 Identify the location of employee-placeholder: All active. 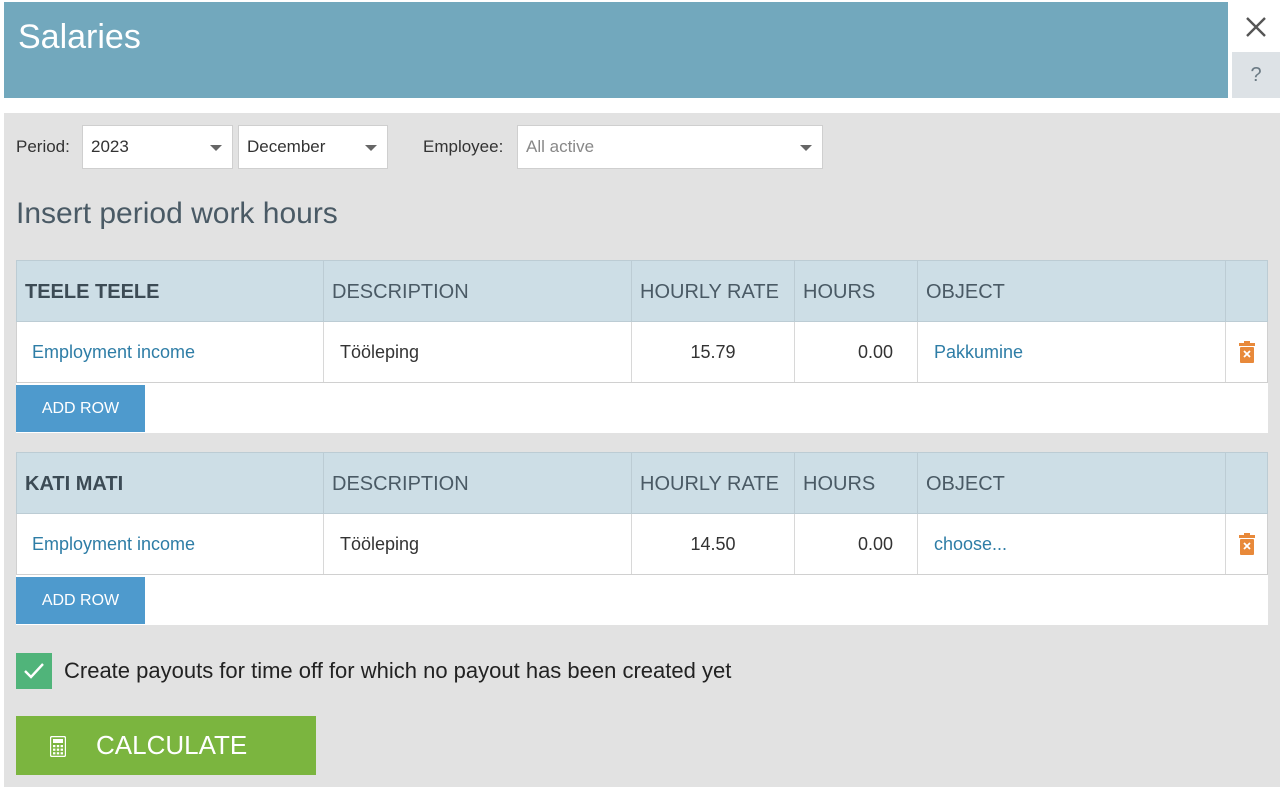
(560, 146).